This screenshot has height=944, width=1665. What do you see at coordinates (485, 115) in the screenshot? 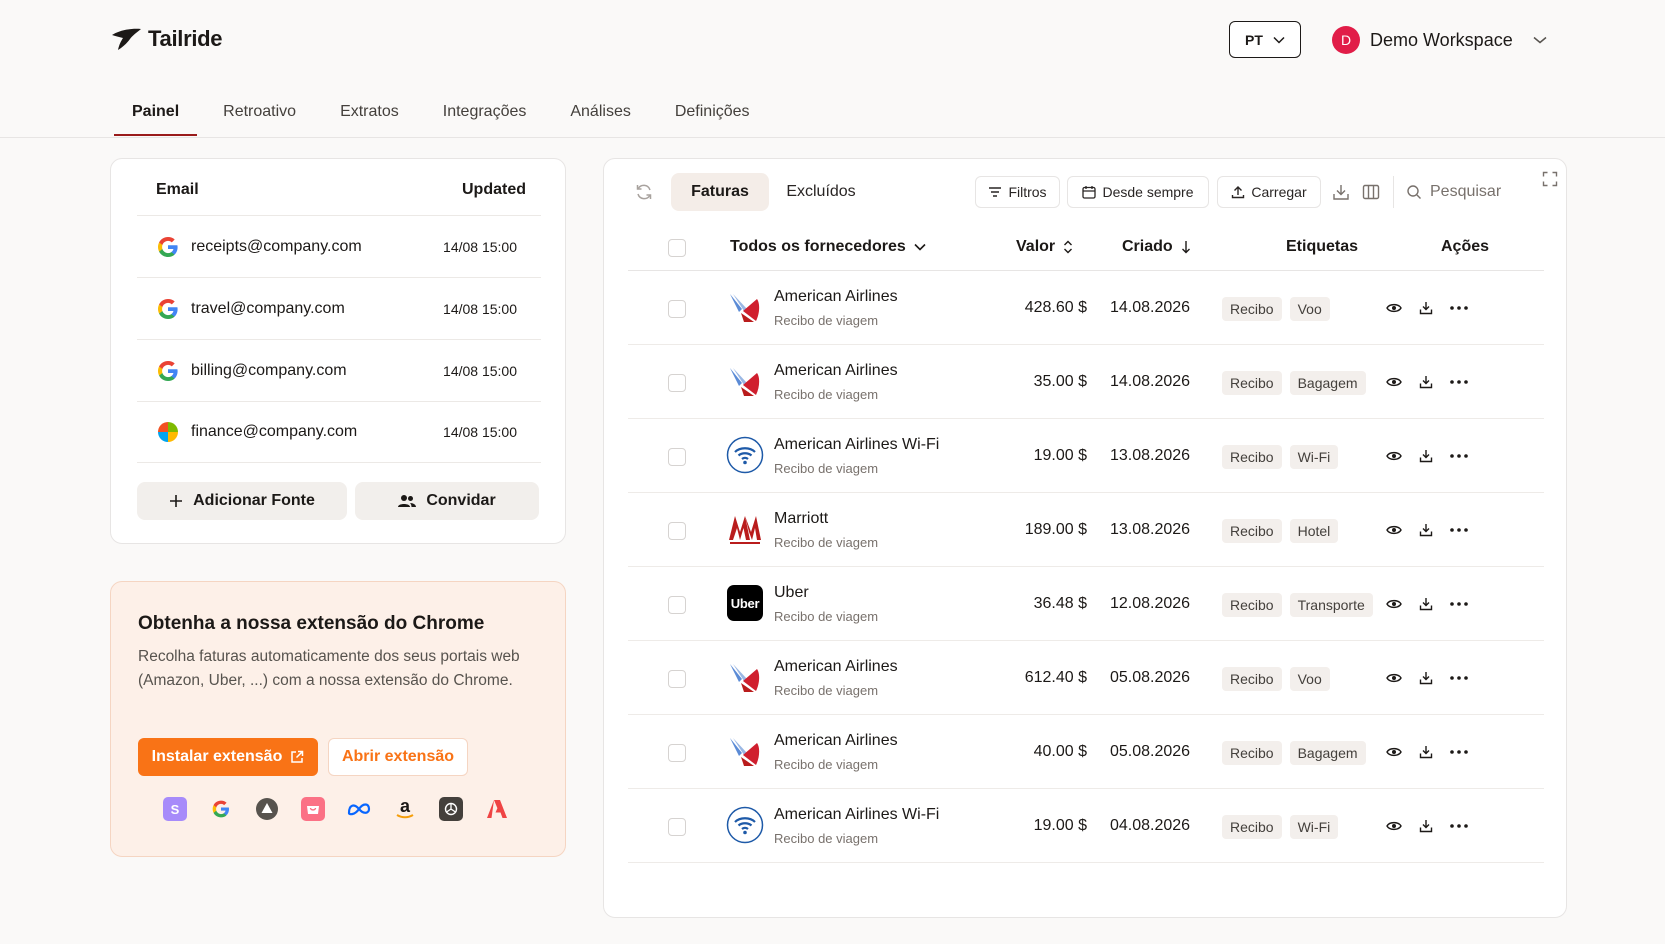
I see `tab-integracoes: Integrações` at bounding box center [485, 115].